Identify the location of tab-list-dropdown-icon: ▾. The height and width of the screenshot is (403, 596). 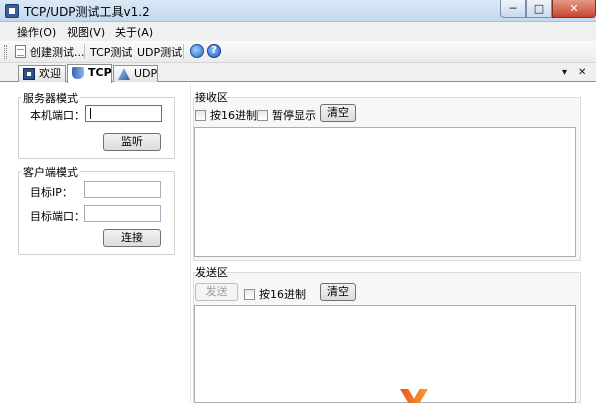
(564, 72).